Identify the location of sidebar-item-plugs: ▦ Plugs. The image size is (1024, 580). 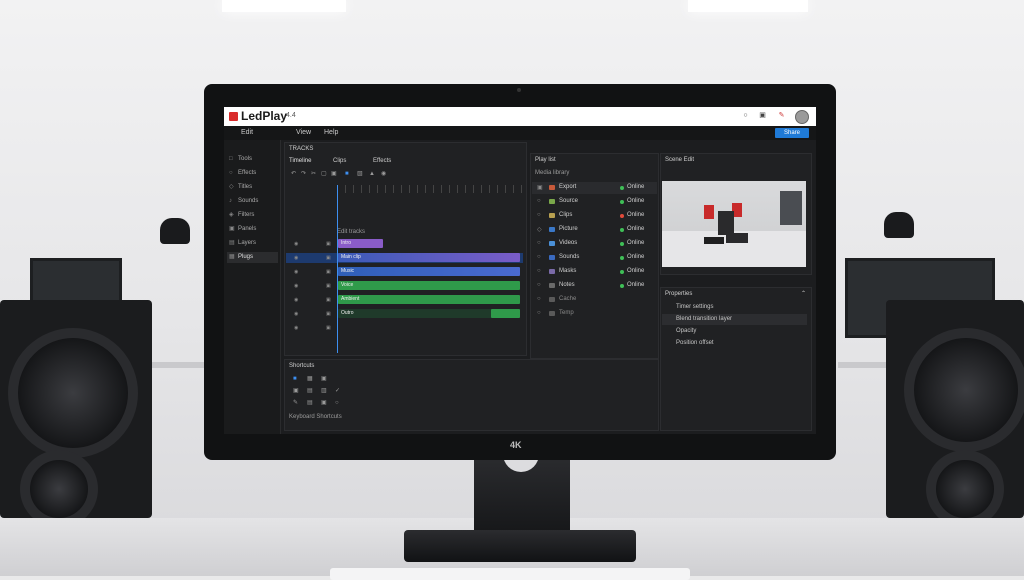
(252, 257).